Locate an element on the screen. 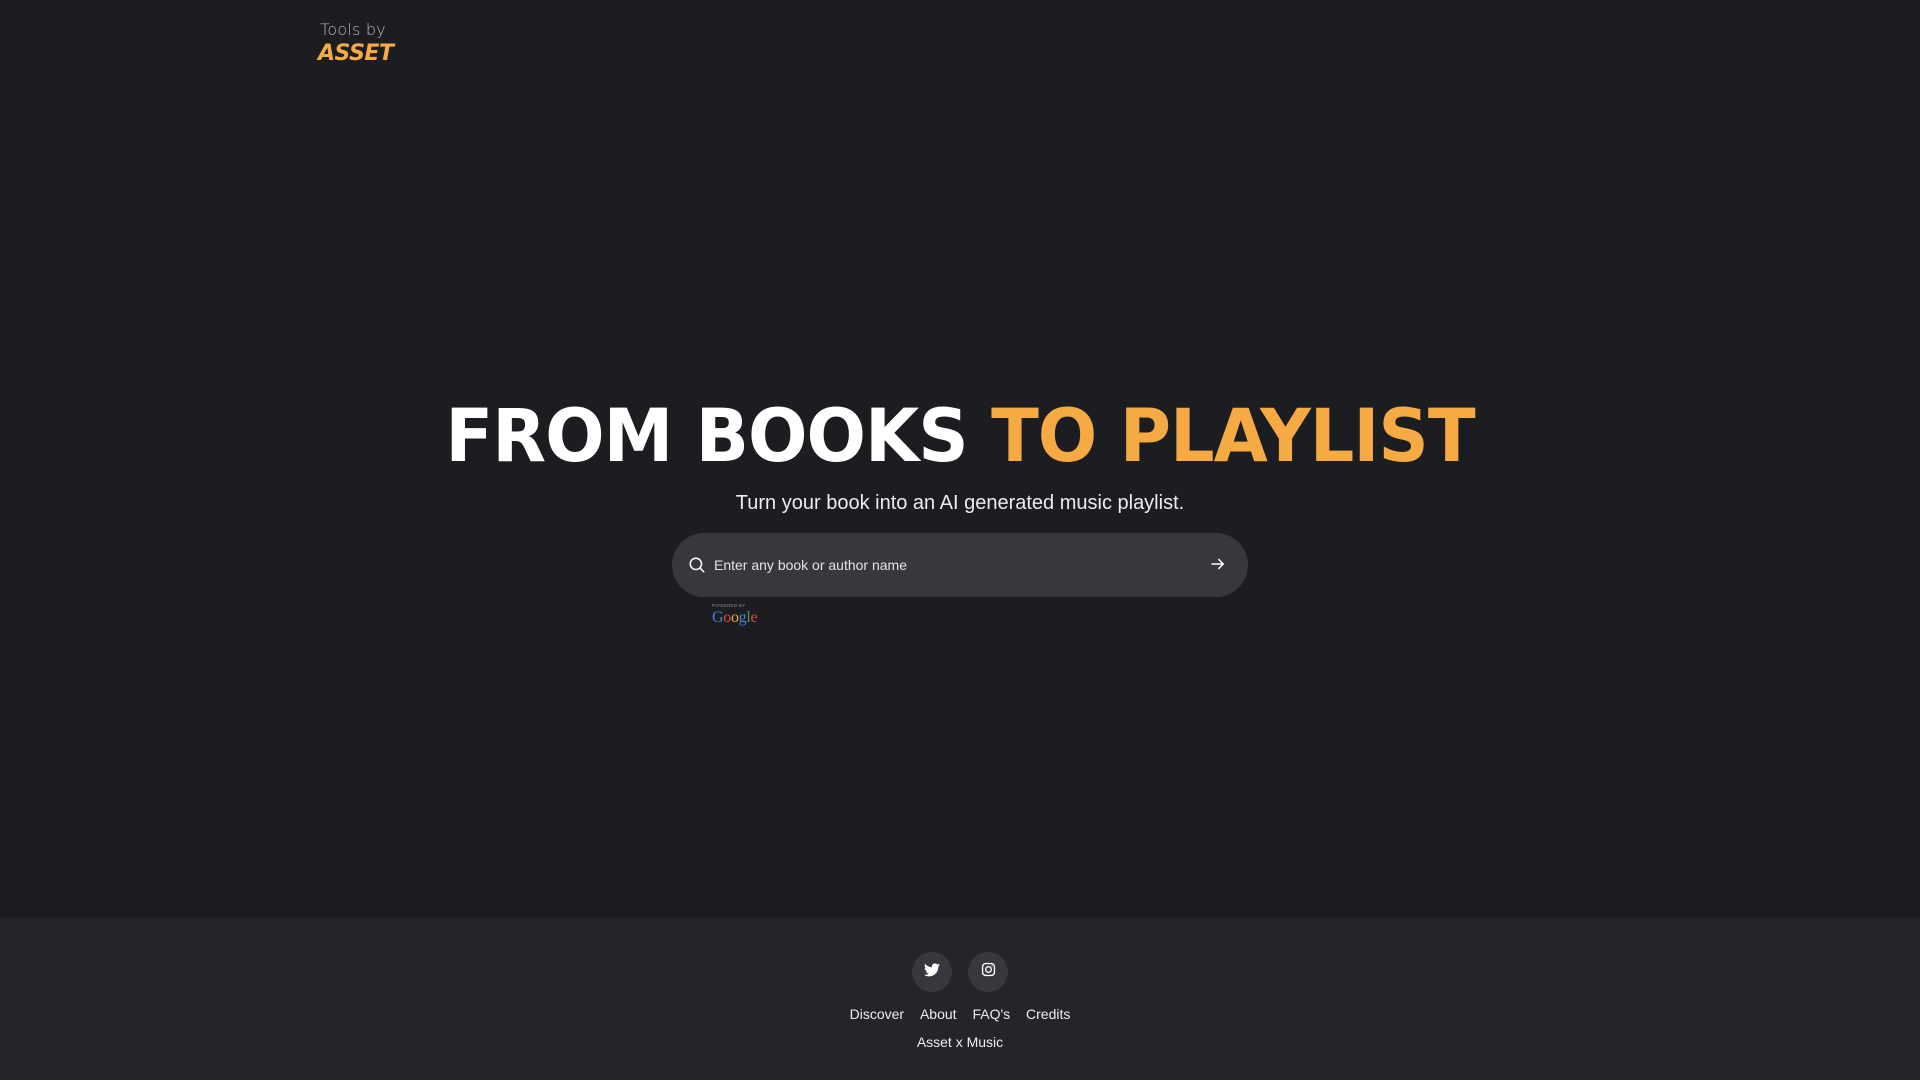 The height and width of the screenshot is (1080, 1920). social-links is located at coordinates (960, 972).